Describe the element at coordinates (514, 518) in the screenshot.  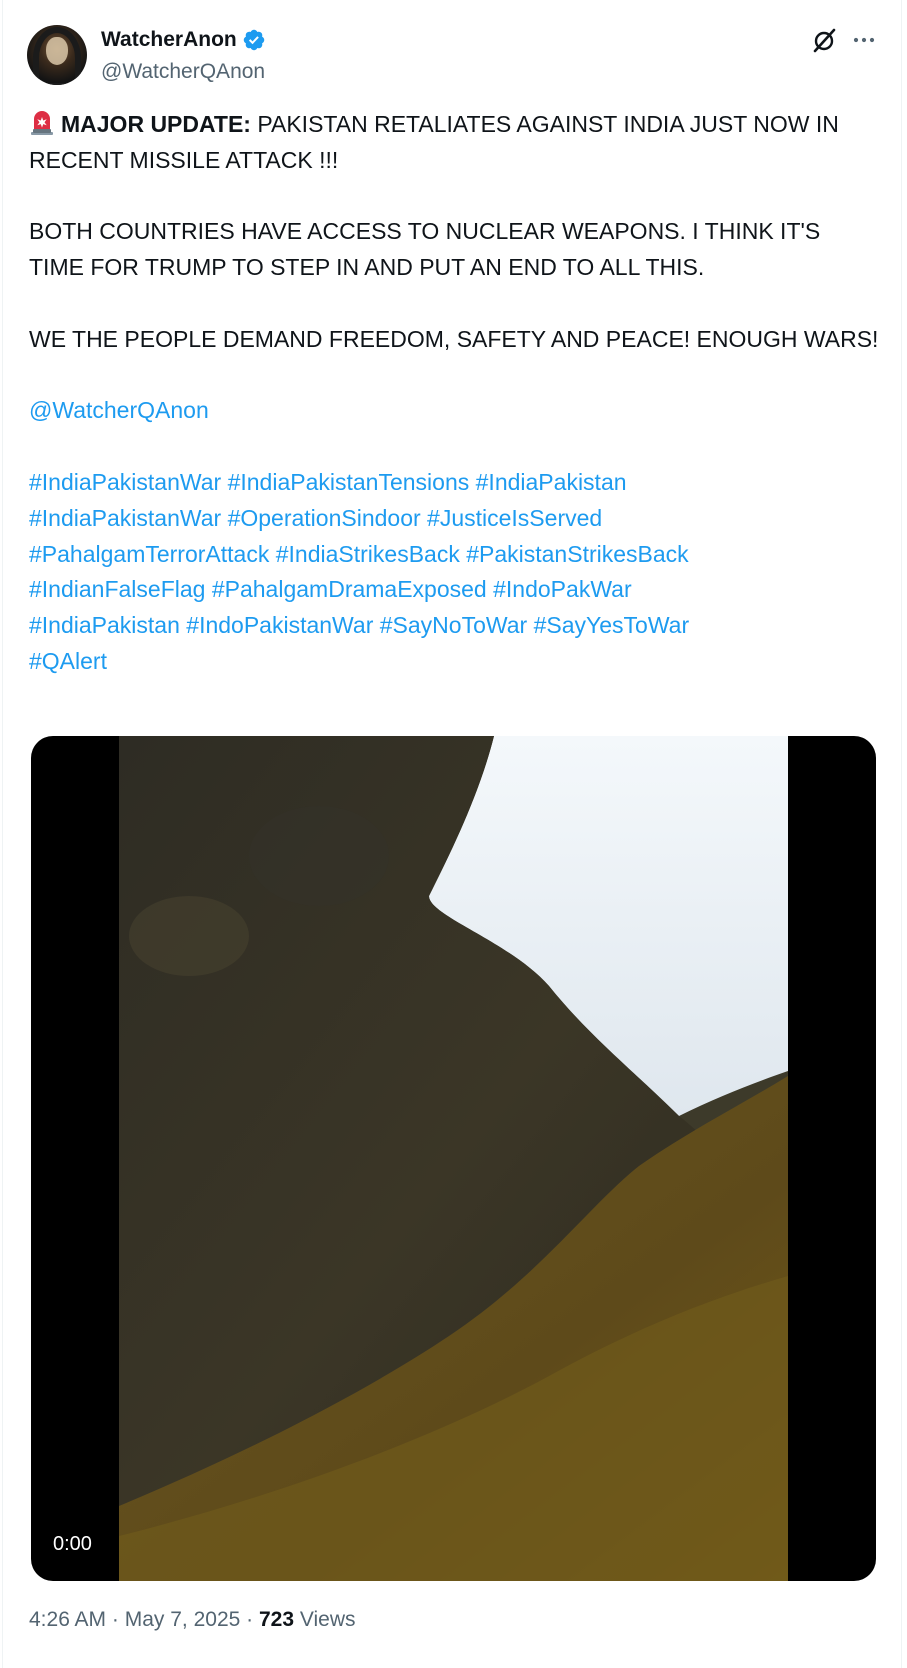
I see `hashtag-link: #JusticeIsServed` at that location.